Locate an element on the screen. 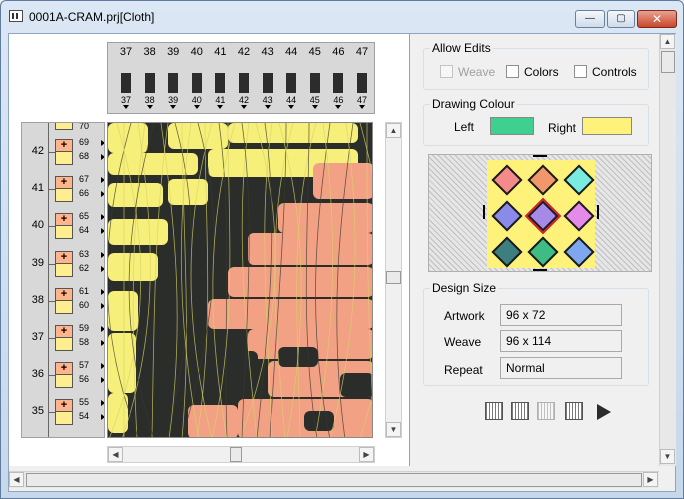 The image size is (684, 499). palette-colour-grid is located at coordinates (541, 214).